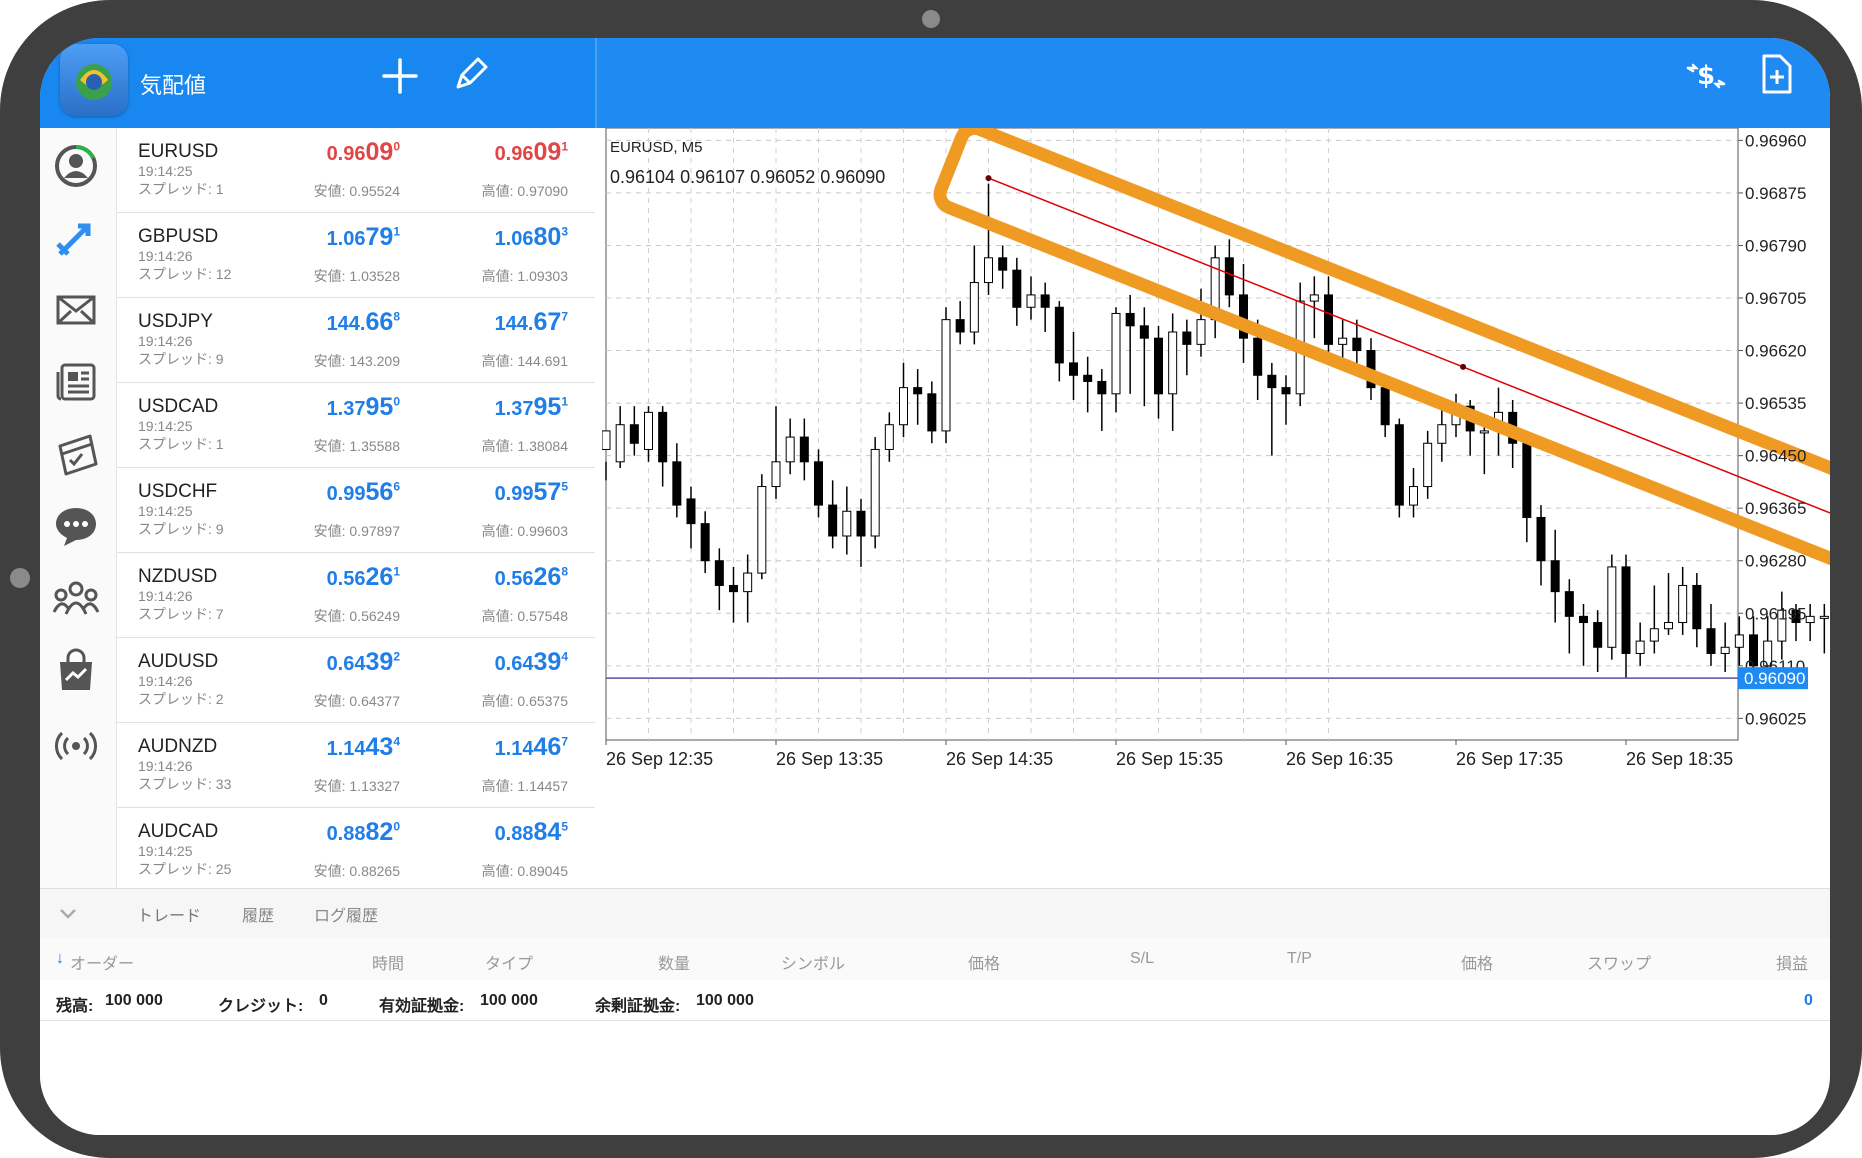 This screenshot has height=1158, width=1862. What do you see at coordinates (1477, 962) in the screenshot?
I see `col-price-current: 価格` at bounding box center [1477, 962].